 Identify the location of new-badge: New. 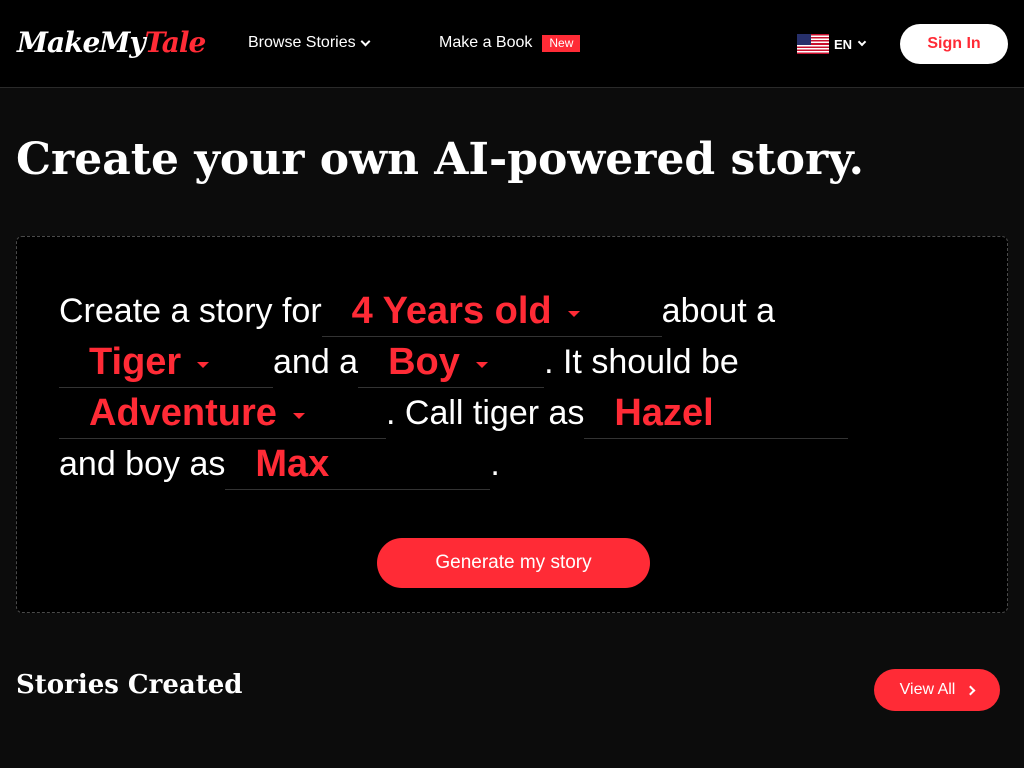
(561, 43).